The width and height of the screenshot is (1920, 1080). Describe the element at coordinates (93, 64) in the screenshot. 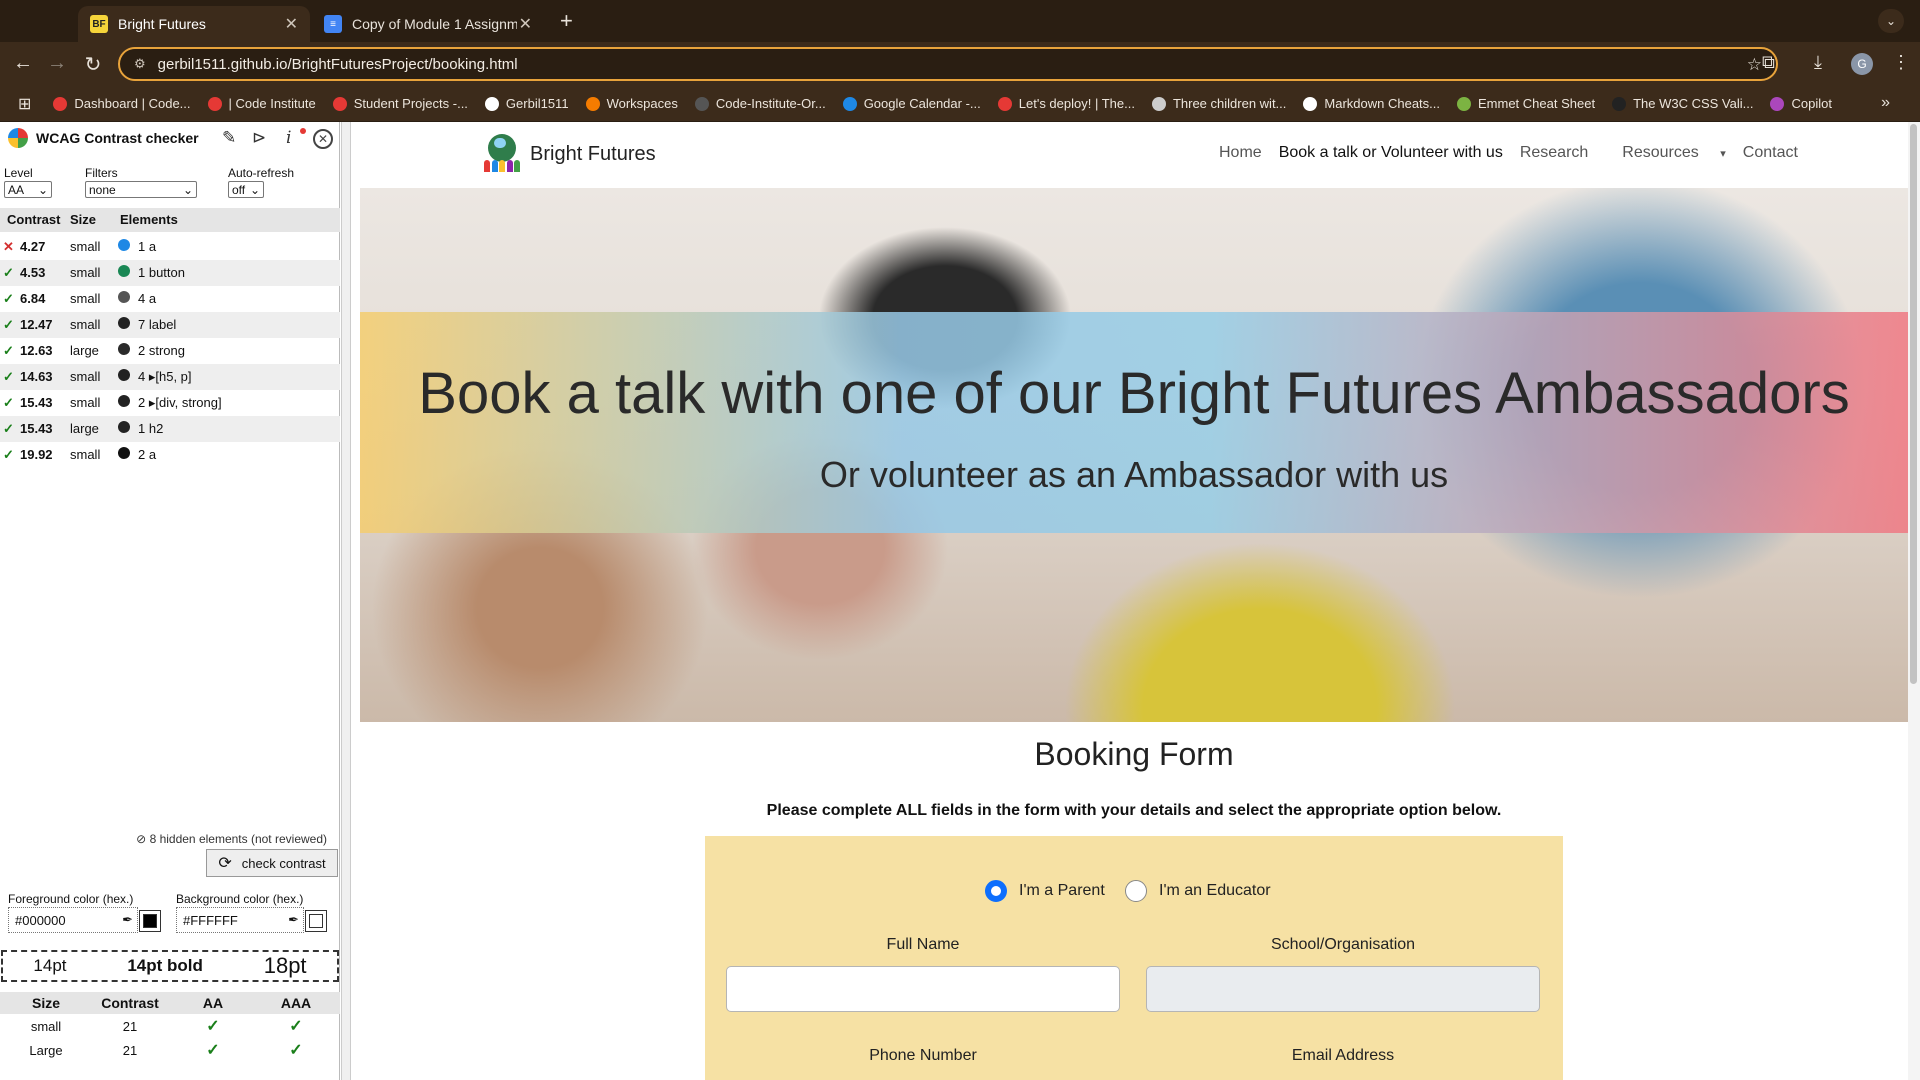

I see `reload-icon: ↻` at that location.